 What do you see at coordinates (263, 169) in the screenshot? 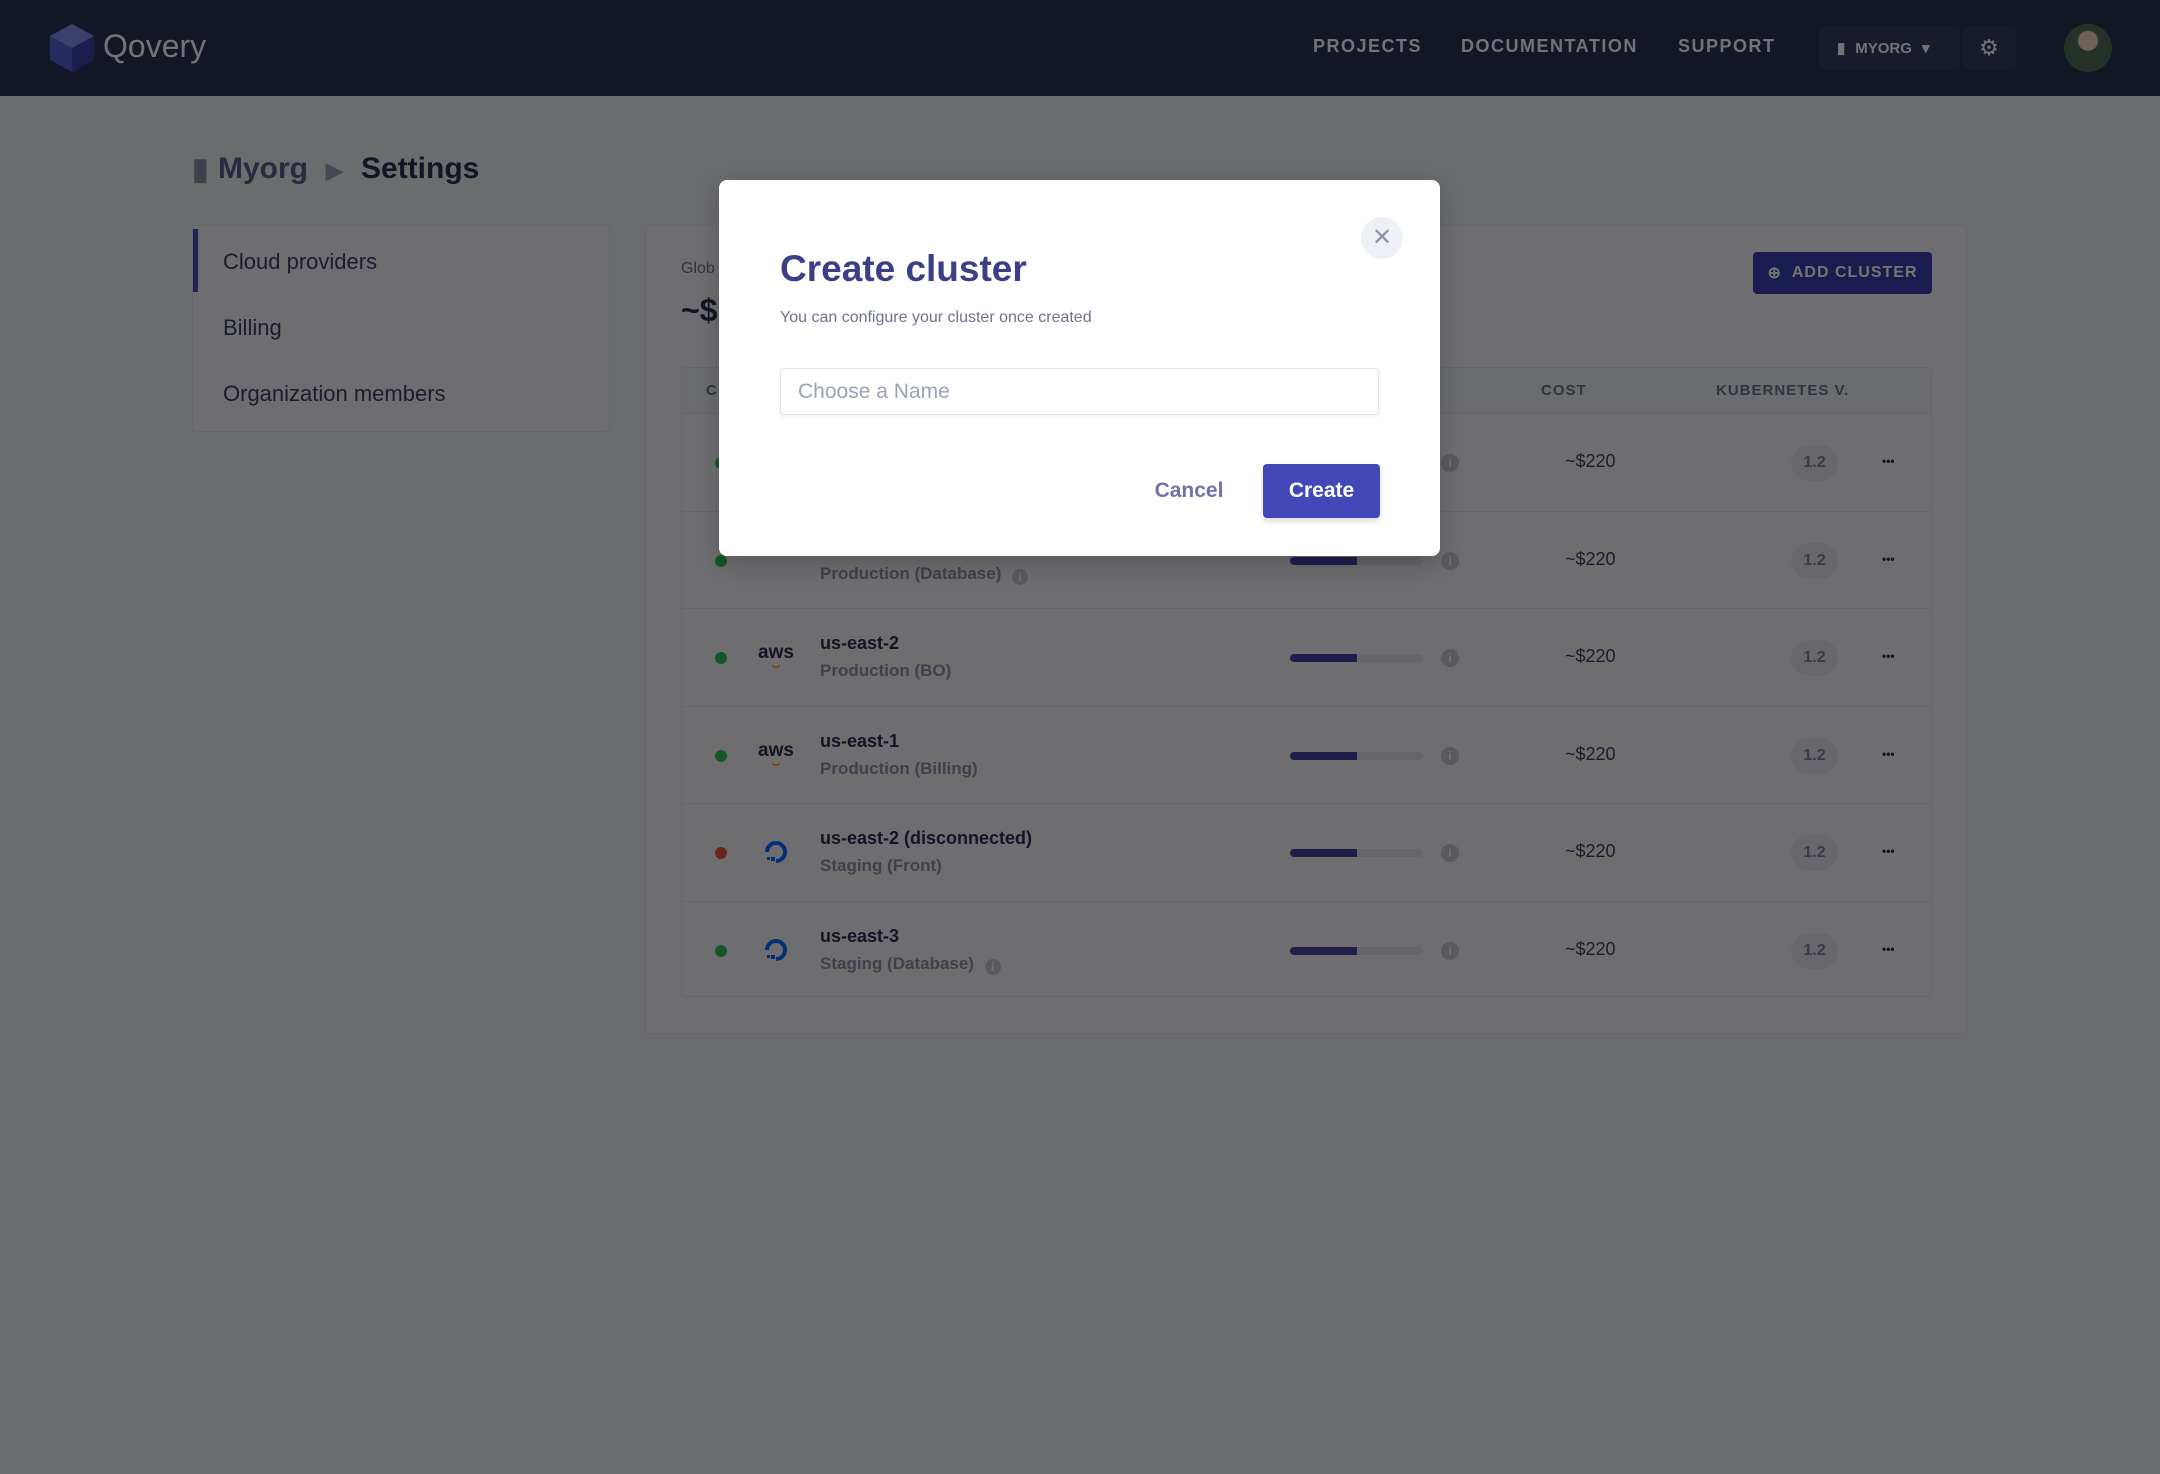
I see `breadcrumb-org: Myorg` at bounding box center [263, 169].